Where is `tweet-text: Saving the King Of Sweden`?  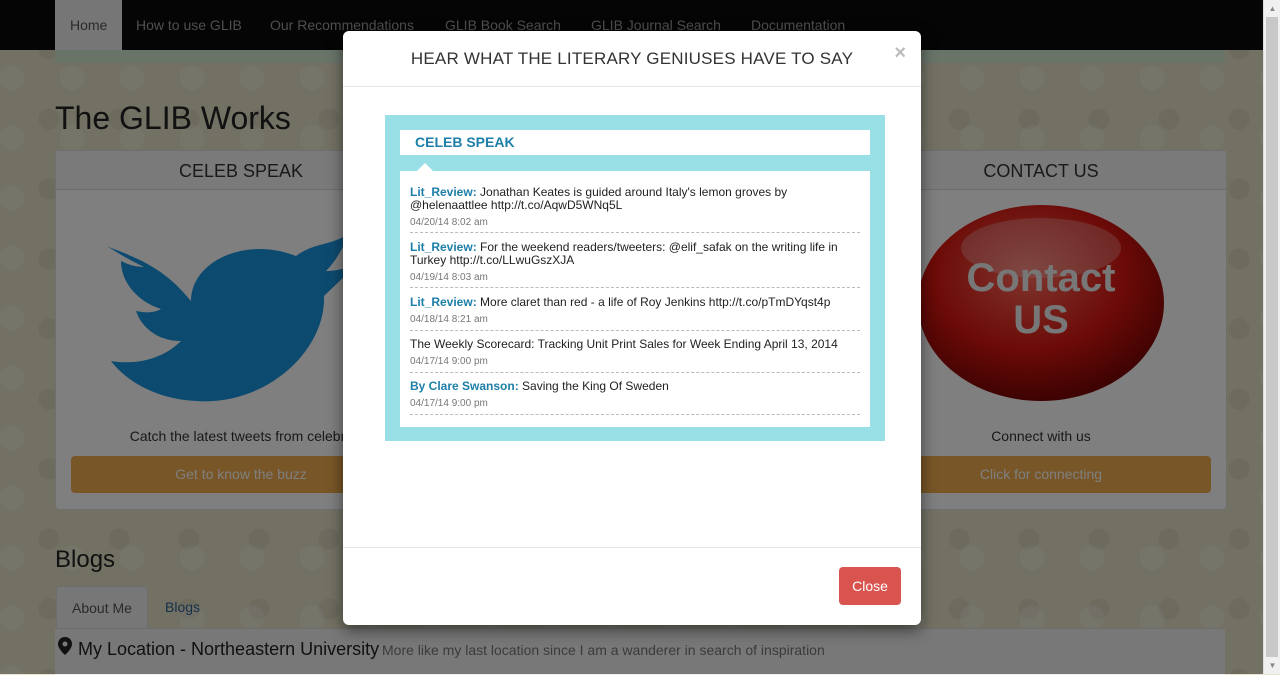 tweet-text: Saving the King Of Sweden is located at coordinates (593, 386).